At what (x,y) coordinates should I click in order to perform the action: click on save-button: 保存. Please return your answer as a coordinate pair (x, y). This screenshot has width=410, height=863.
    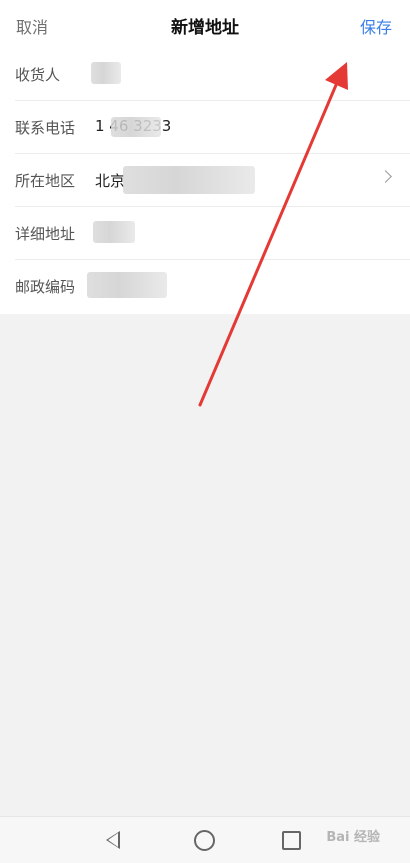
    Looking at the image, I should click on (376, 26).